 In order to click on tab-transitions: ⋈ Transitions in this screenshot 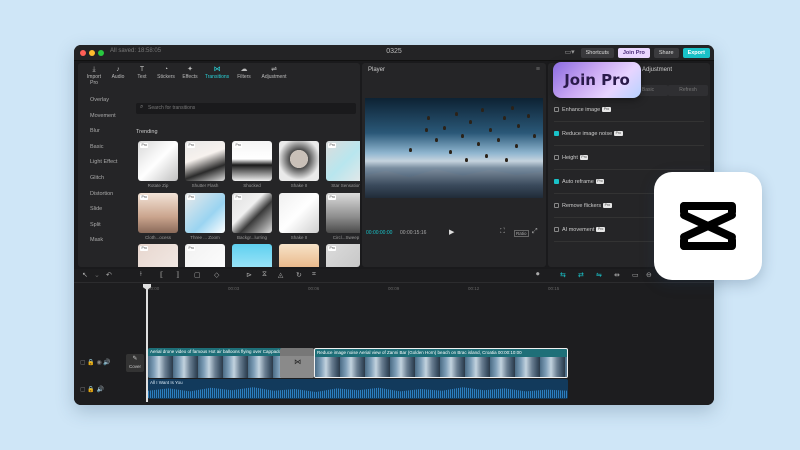, I will do `click(217, 73)`.